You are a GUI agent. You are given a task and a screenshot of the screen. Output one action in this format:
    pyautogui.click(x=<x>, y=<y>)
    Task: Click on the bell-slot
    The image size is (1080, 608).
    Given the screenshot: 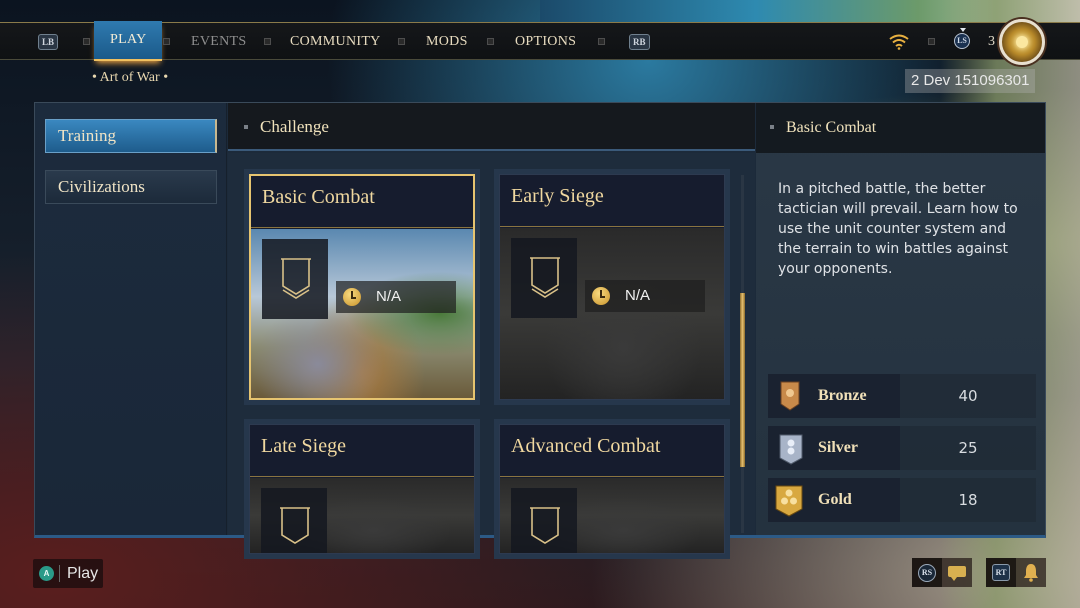 What is the action you would take?
    pyautogui.click(x=1031, y=572)
    